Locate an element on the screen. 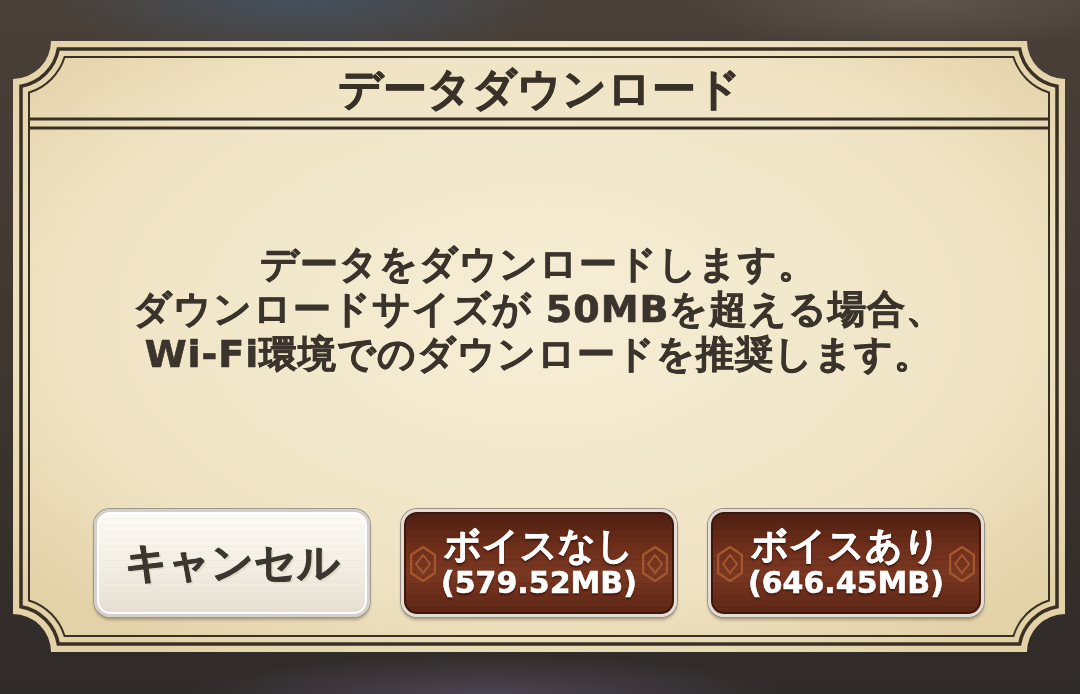 The height and width of the screenshot is (694, 1080). message-text: データをダウンロードします。 ダウンロードサイズが 50MBを超える場合、 Wi-Fi環境でのダウンロードを推奨します。 is located at coordinates (539, 309).